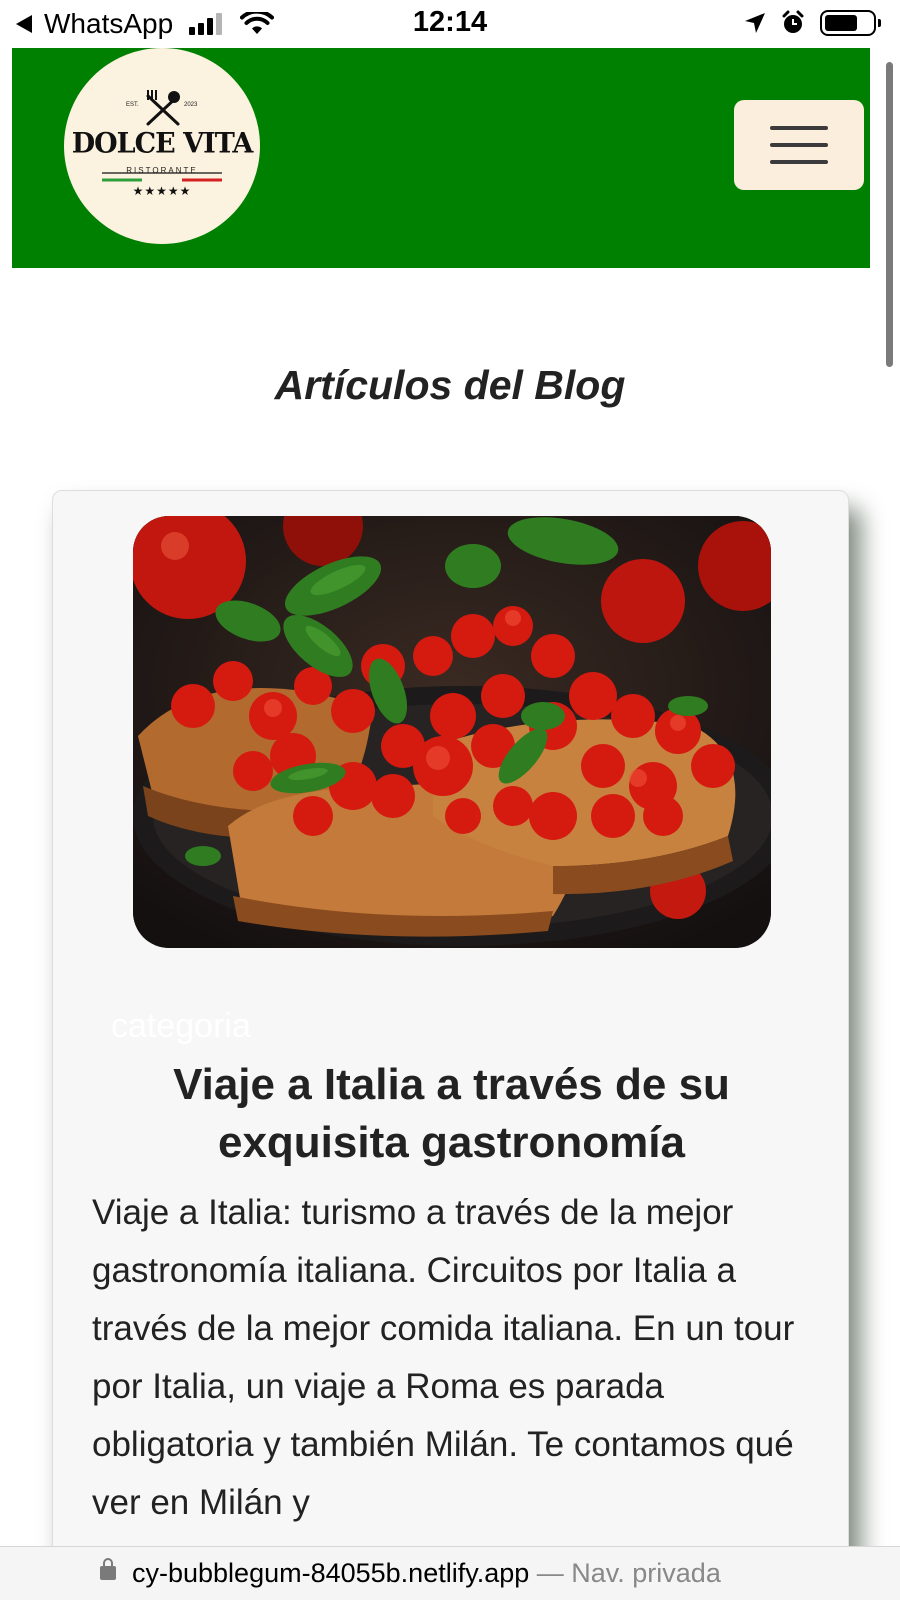  What do you see at coordinates (450, 24) in the screenshot?
I see `status-bar: WhatsApp 12:14` at bounding box center [450, 24].